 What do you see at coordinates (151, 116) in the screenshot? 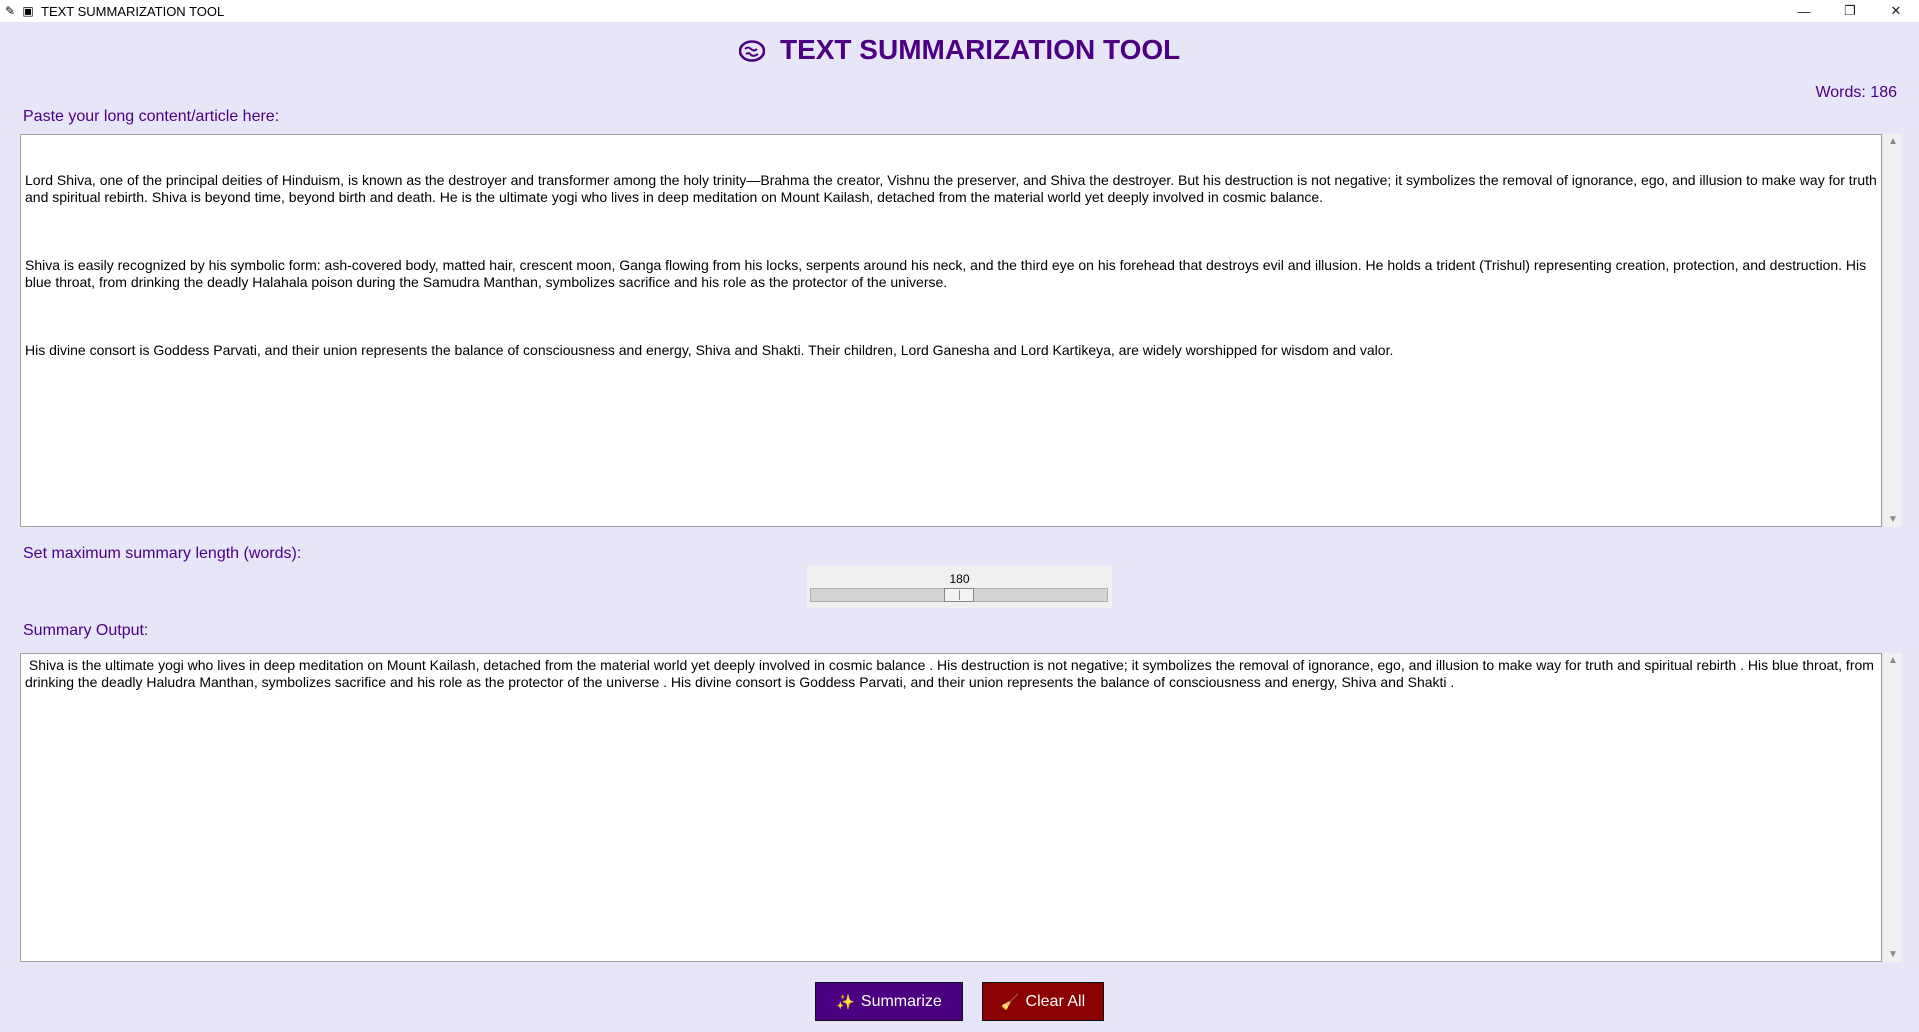
I see `input-label: Paste your long content/article here:` at bounding box center [151, 116].